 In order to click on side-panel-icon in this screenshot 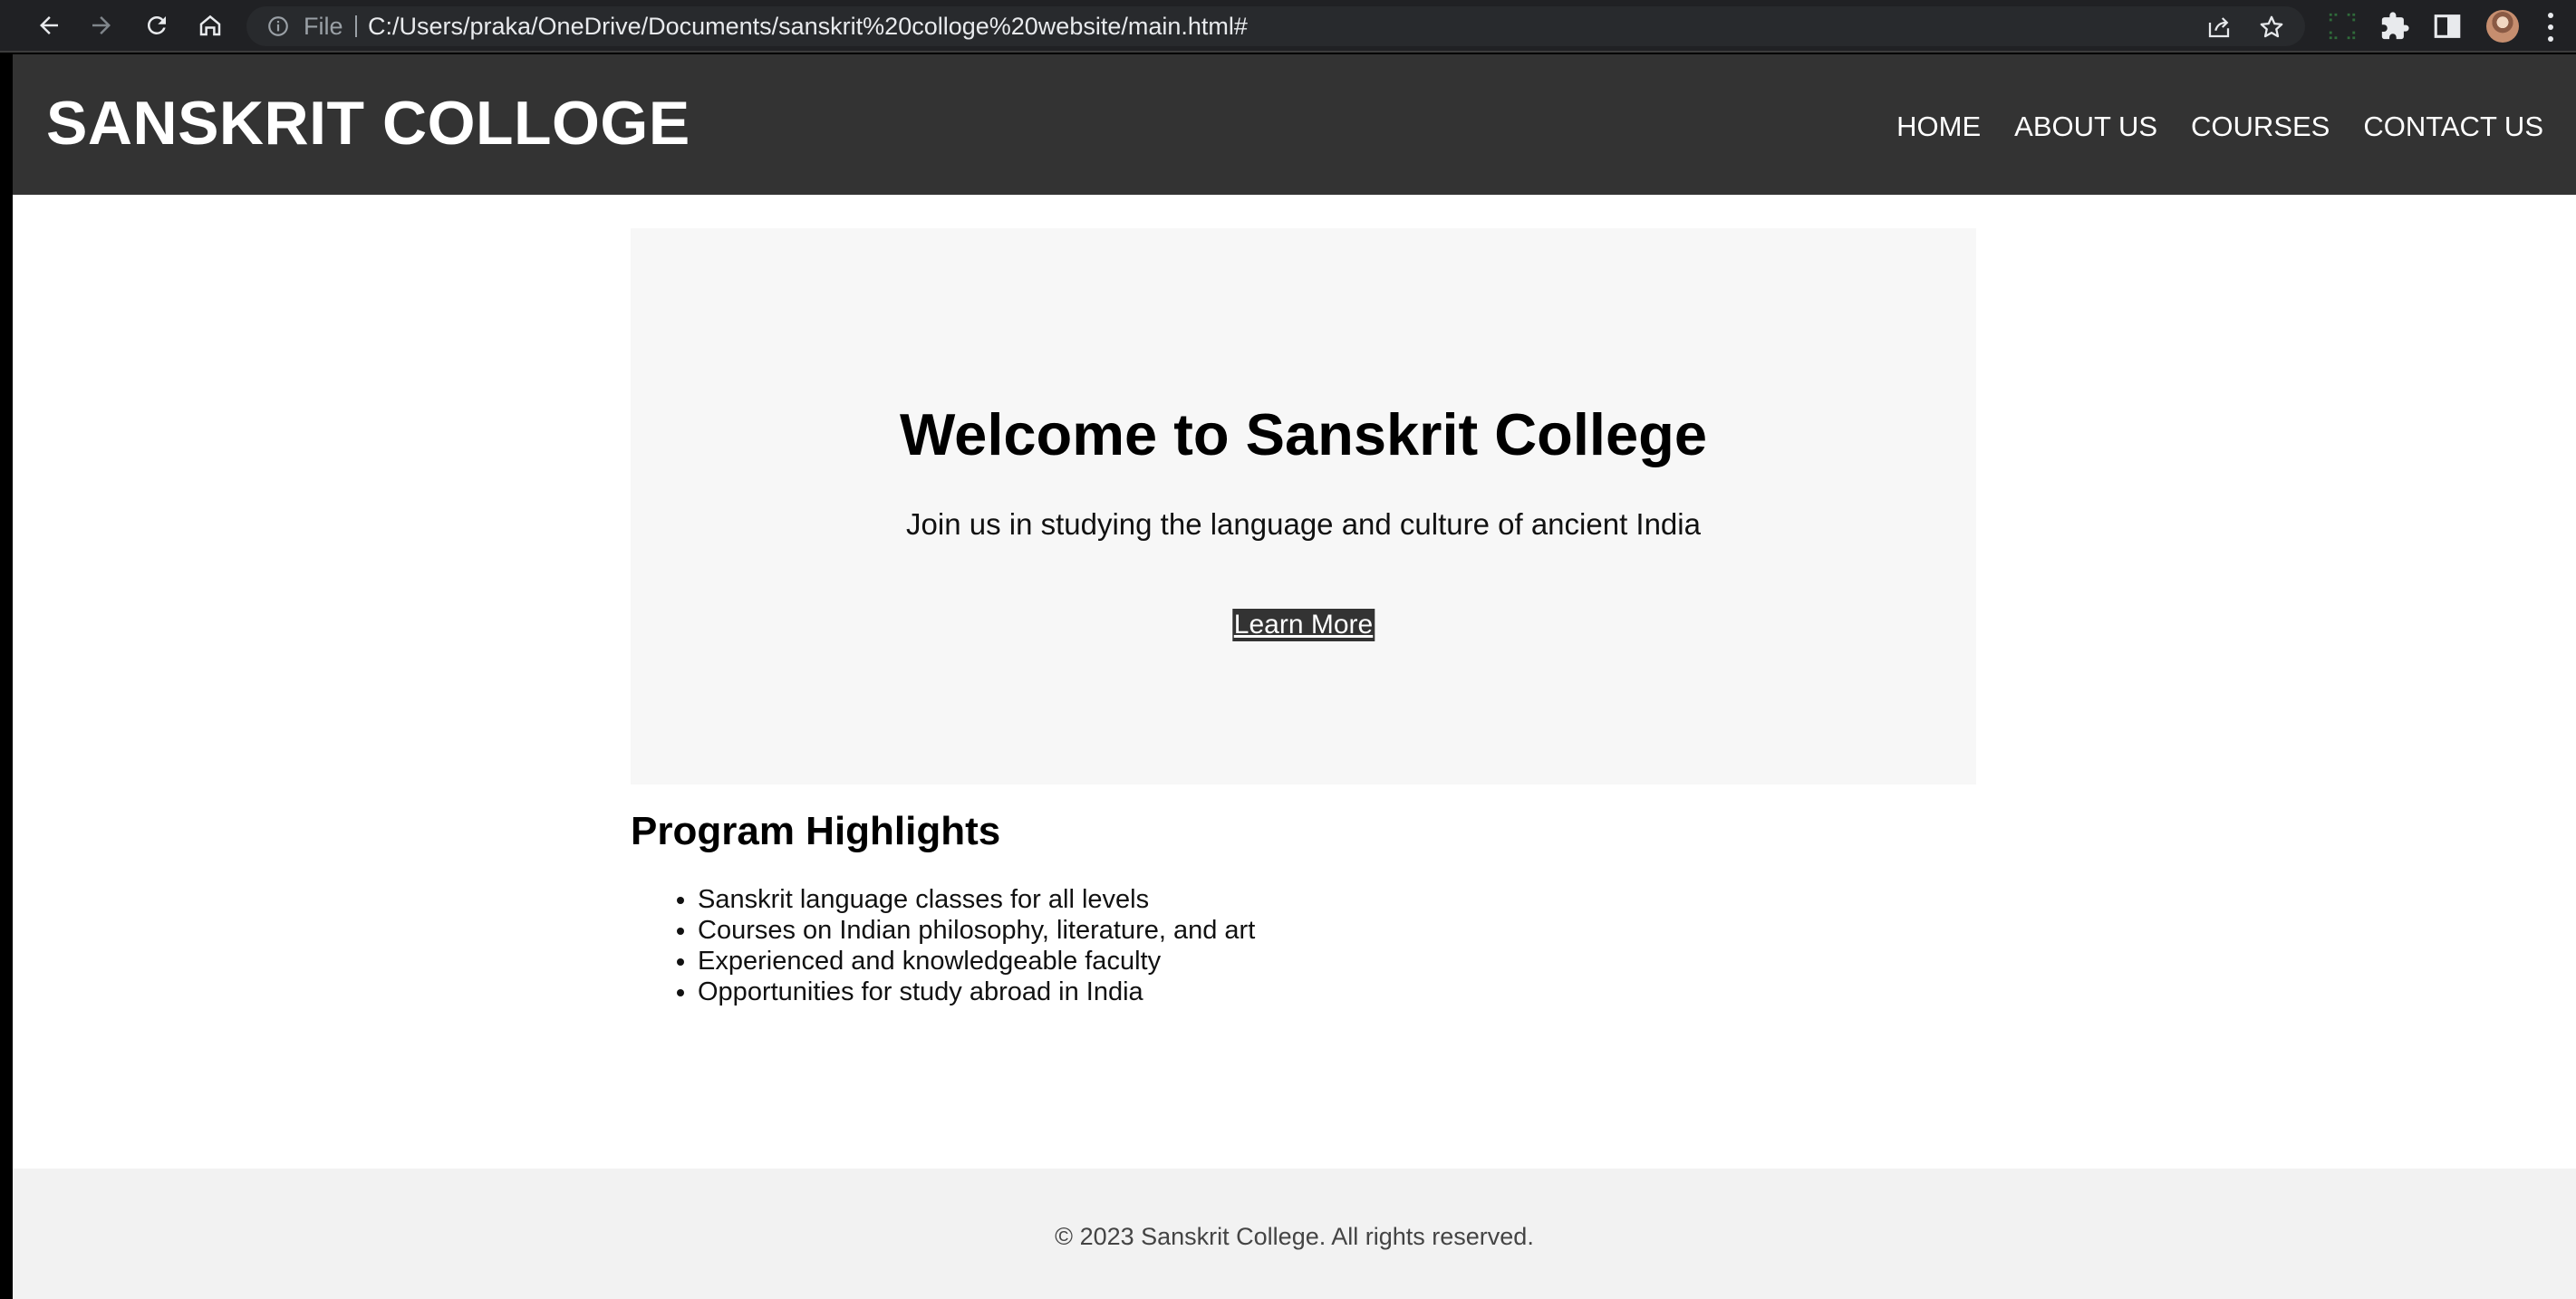, I will do `click(2447, 26)`.